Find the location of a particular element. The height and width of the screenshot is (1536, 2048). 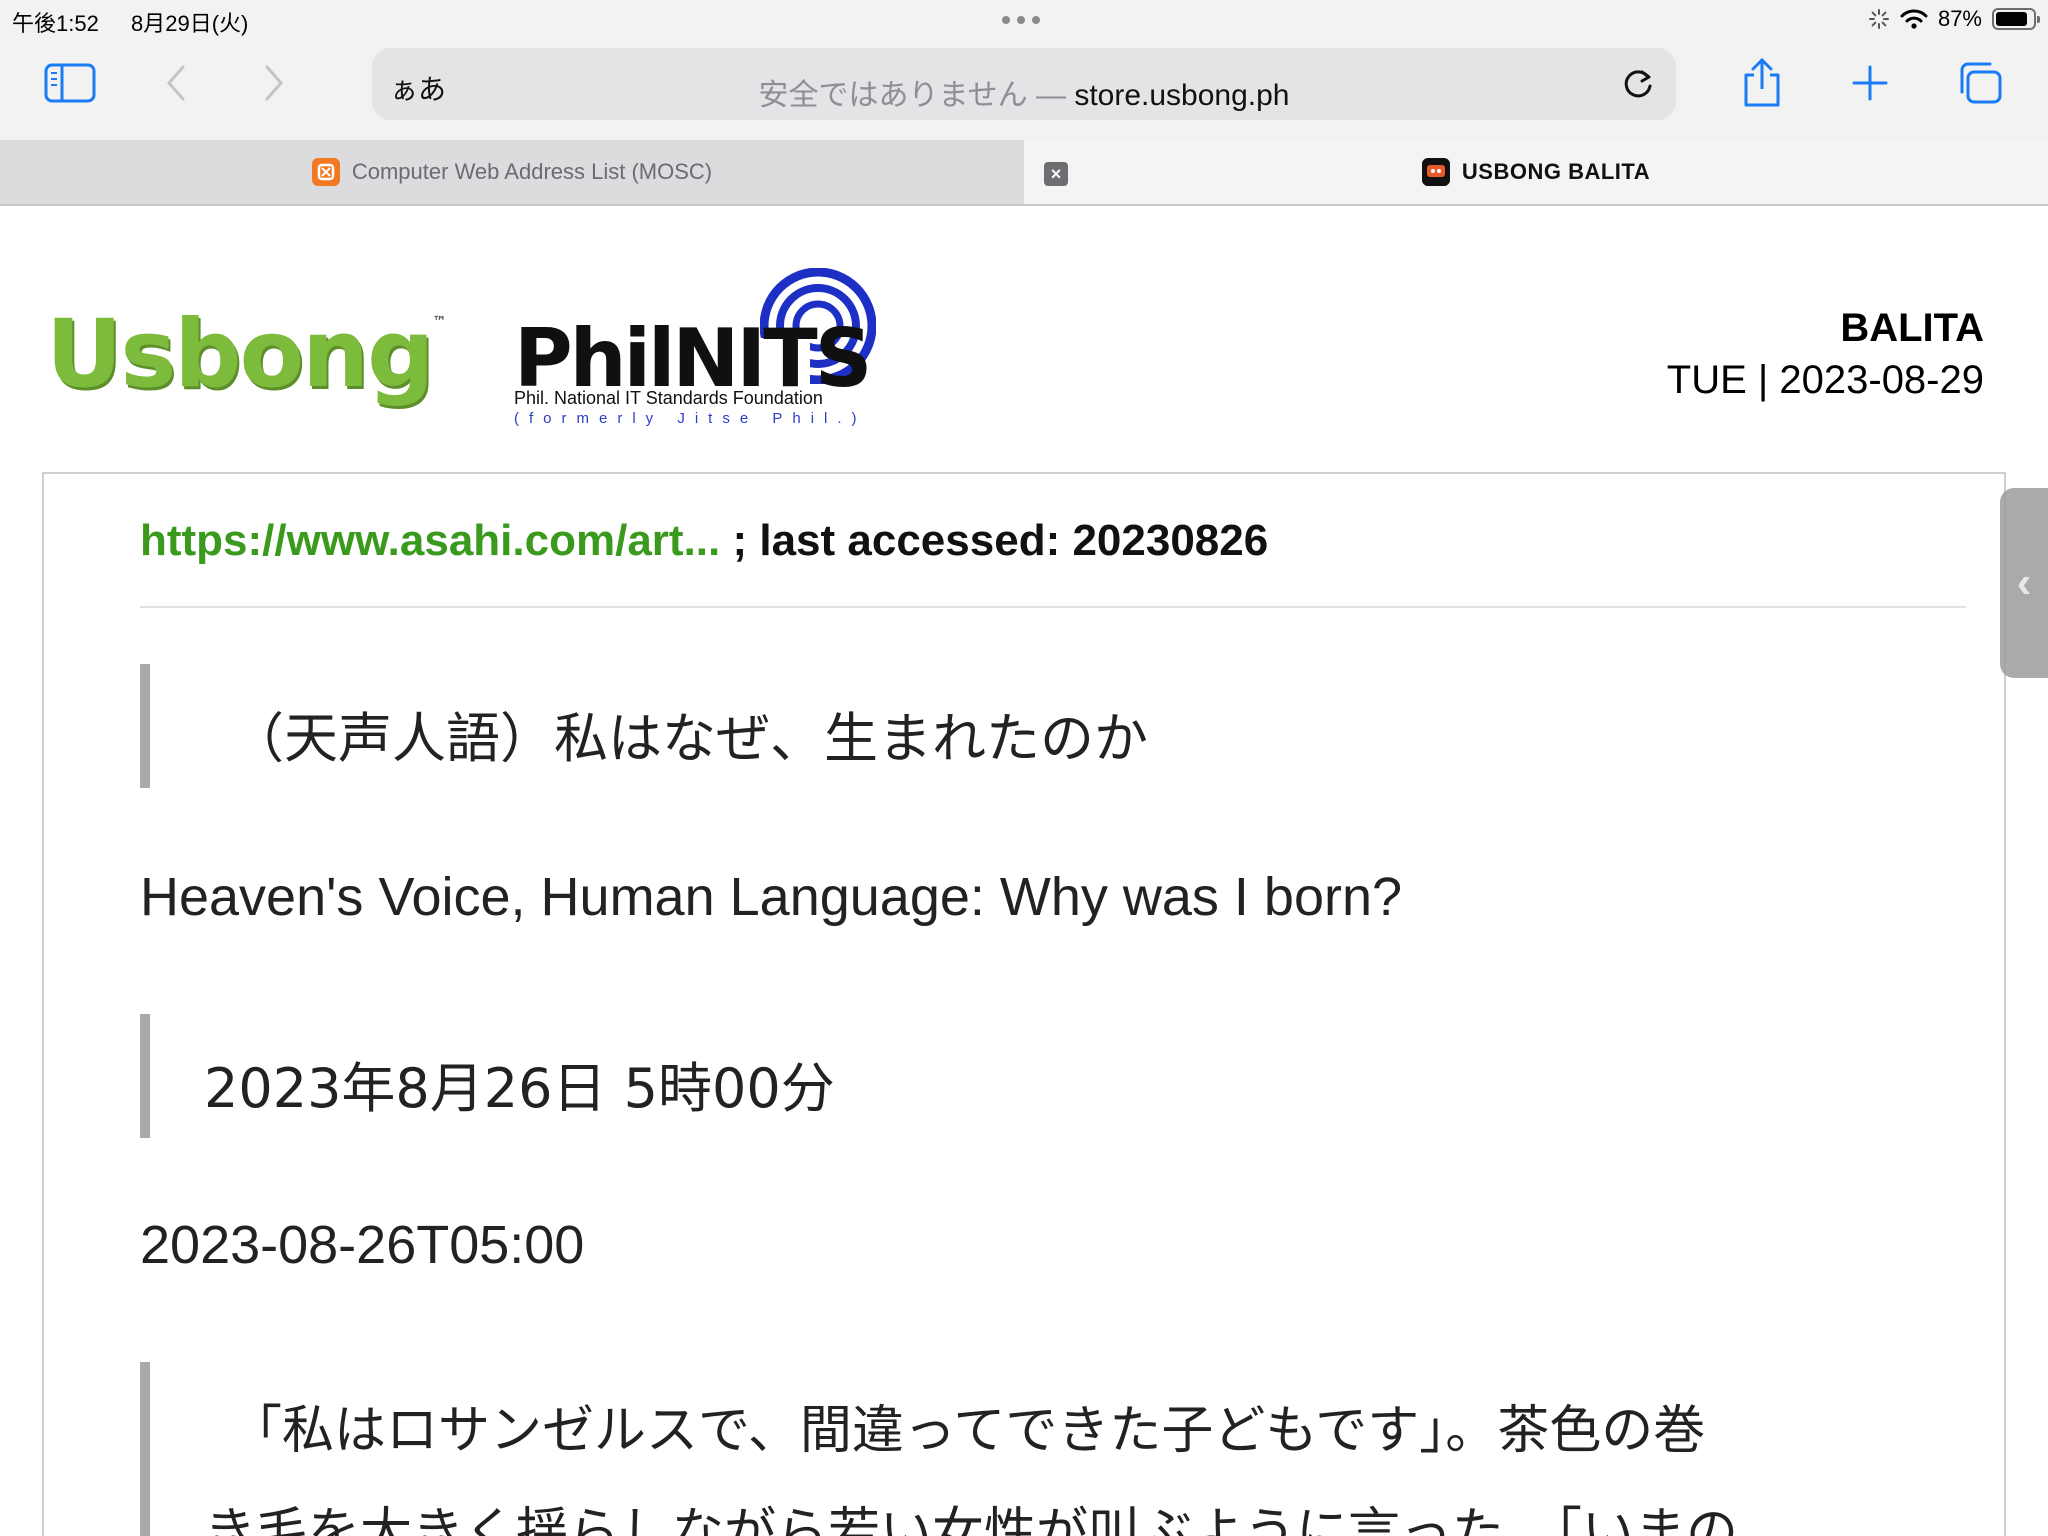

side-panel-handle: ‹ is located at coordinates (2024, 583).